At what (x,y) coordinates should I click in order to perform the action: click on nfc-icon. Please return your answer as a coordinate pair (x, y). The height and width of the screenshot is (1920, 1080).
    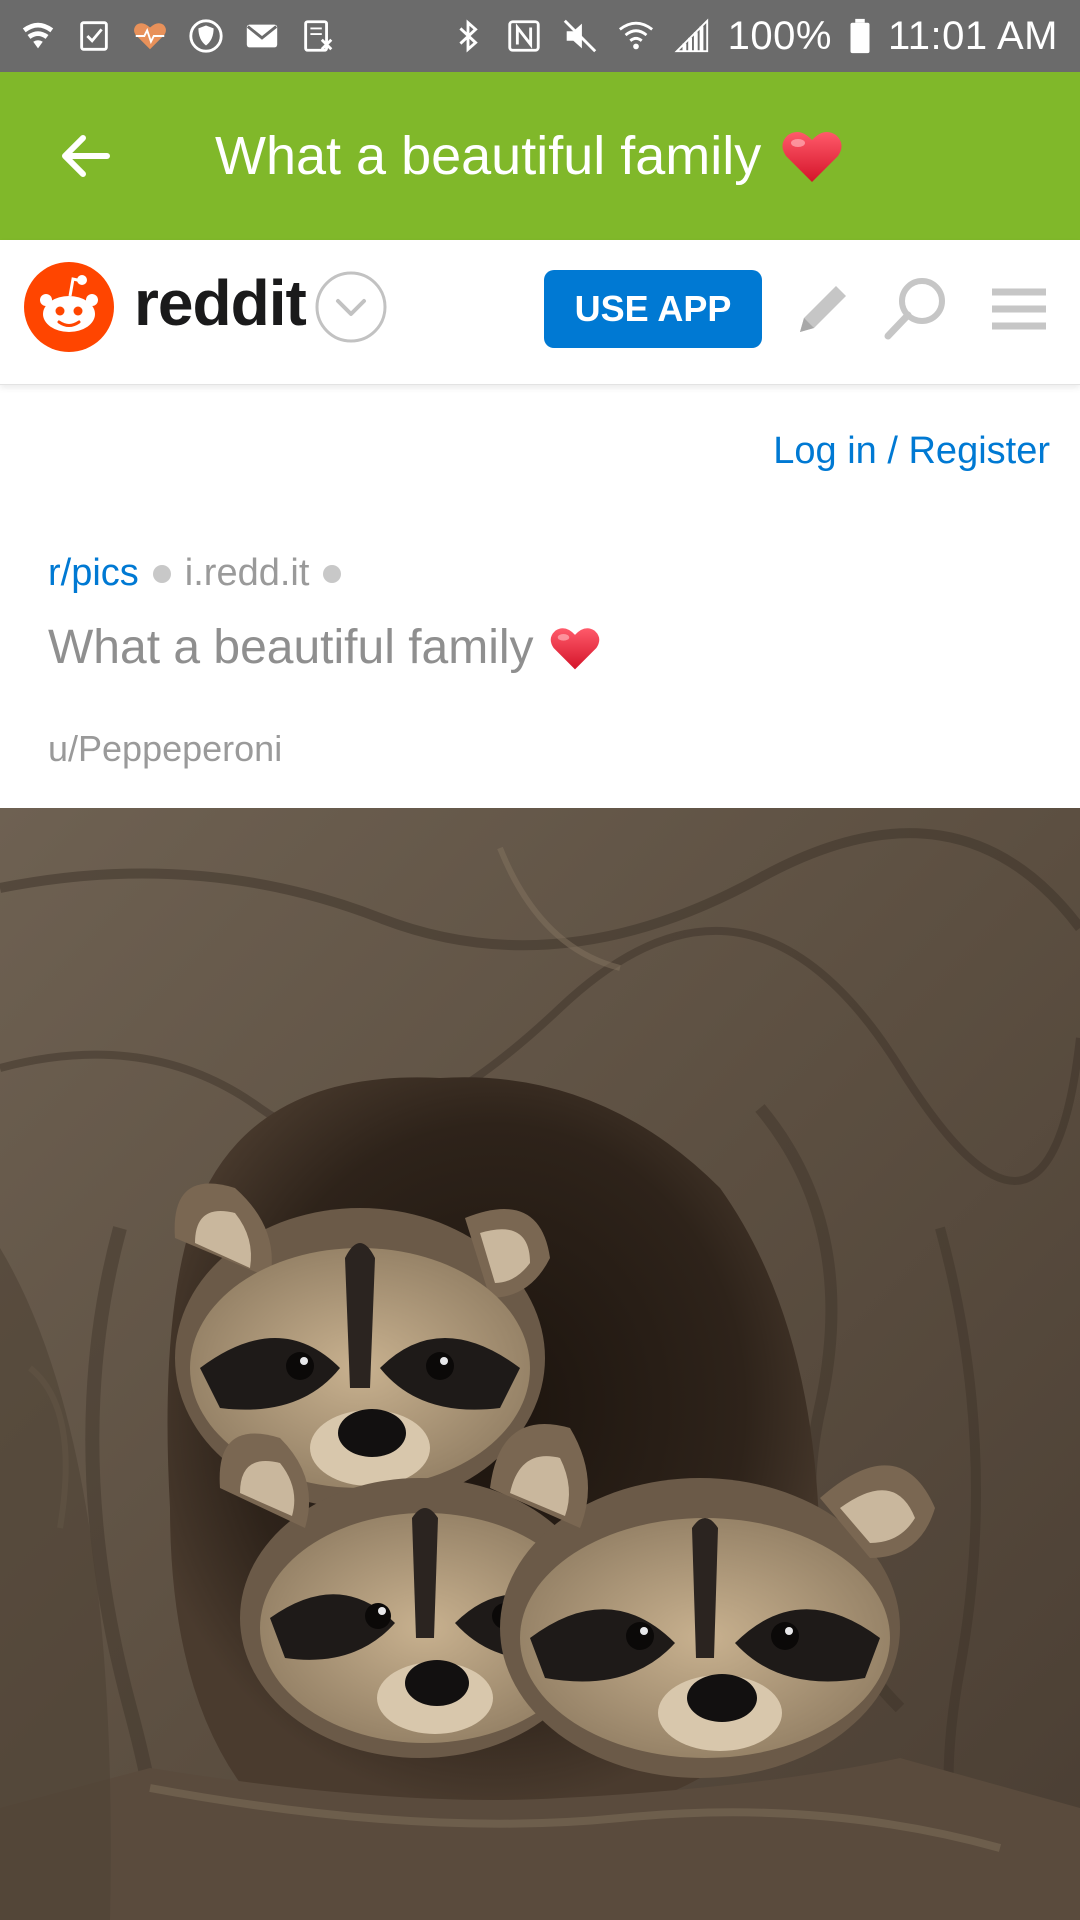
    Looking at the image, I should click on (524, 36).